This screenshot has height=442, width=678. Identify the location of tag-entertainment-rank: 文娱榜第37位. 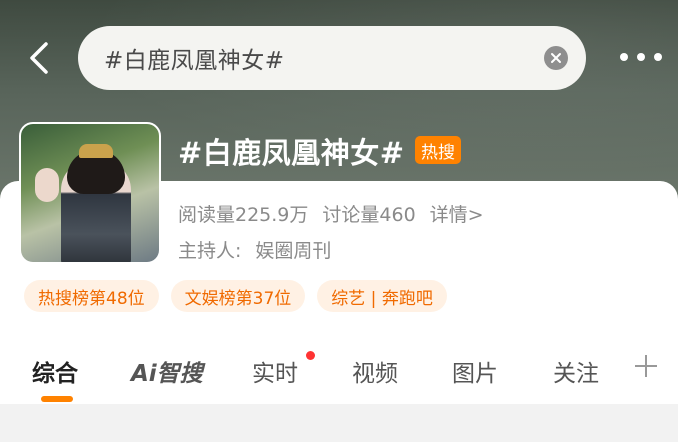
(238, 296).